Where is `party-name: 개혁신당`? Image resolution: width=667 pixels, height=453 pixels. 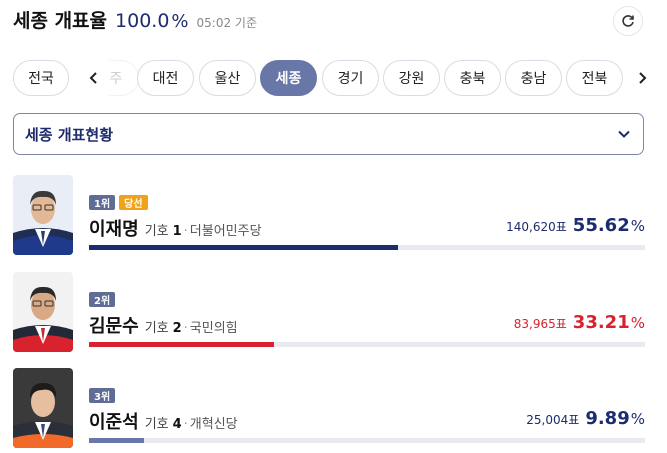 party-name: 개혁신당 is located at coordinates (213, 424).